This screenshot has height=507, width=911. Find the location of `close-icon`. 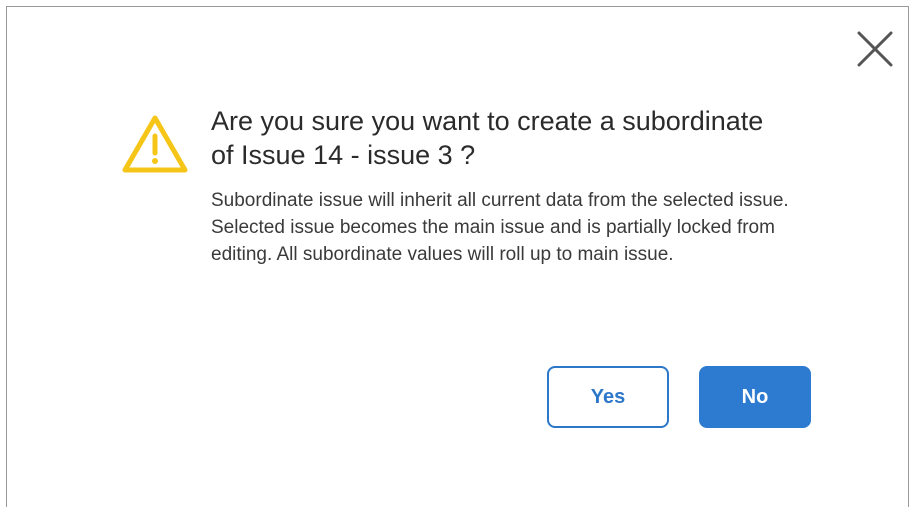

close-icon is located at coordinates (875, 49).